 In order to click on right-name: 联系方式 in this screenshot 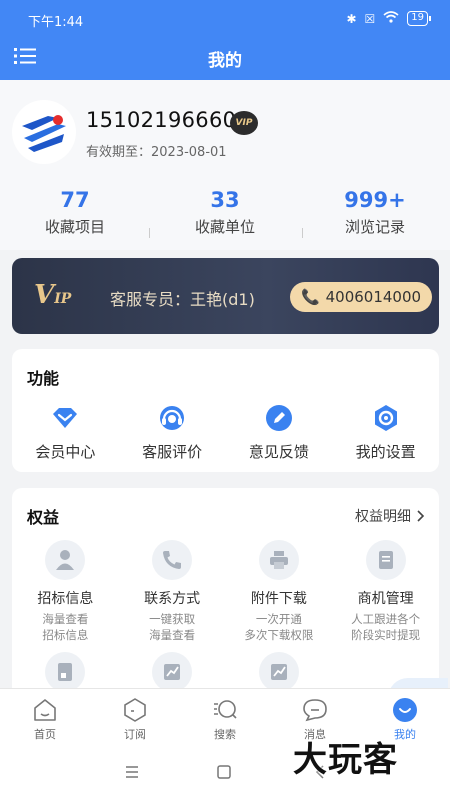, I will do `click(172, 599)`.